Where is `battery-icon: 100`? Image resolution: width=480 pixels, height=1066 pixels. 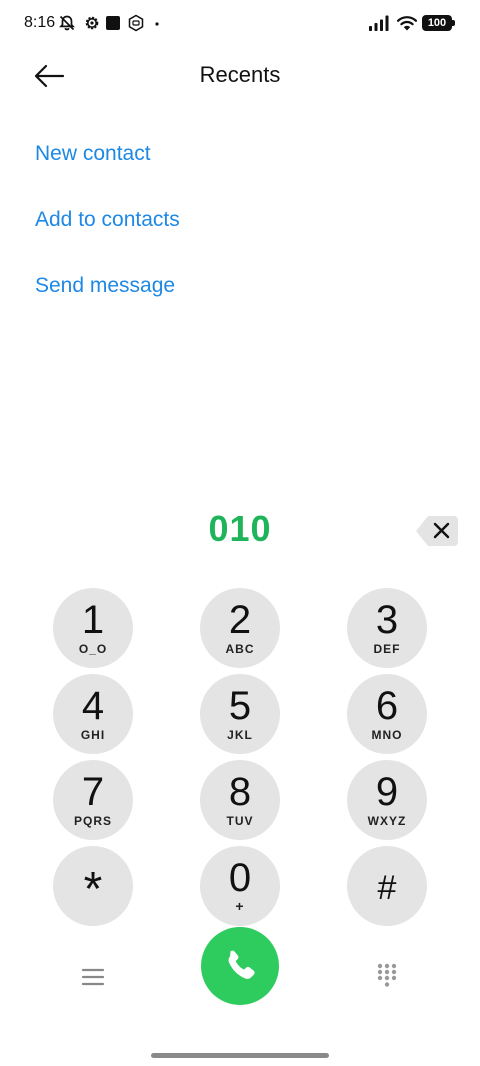
battery-icon: 100 is located at coordinates (437, 23).